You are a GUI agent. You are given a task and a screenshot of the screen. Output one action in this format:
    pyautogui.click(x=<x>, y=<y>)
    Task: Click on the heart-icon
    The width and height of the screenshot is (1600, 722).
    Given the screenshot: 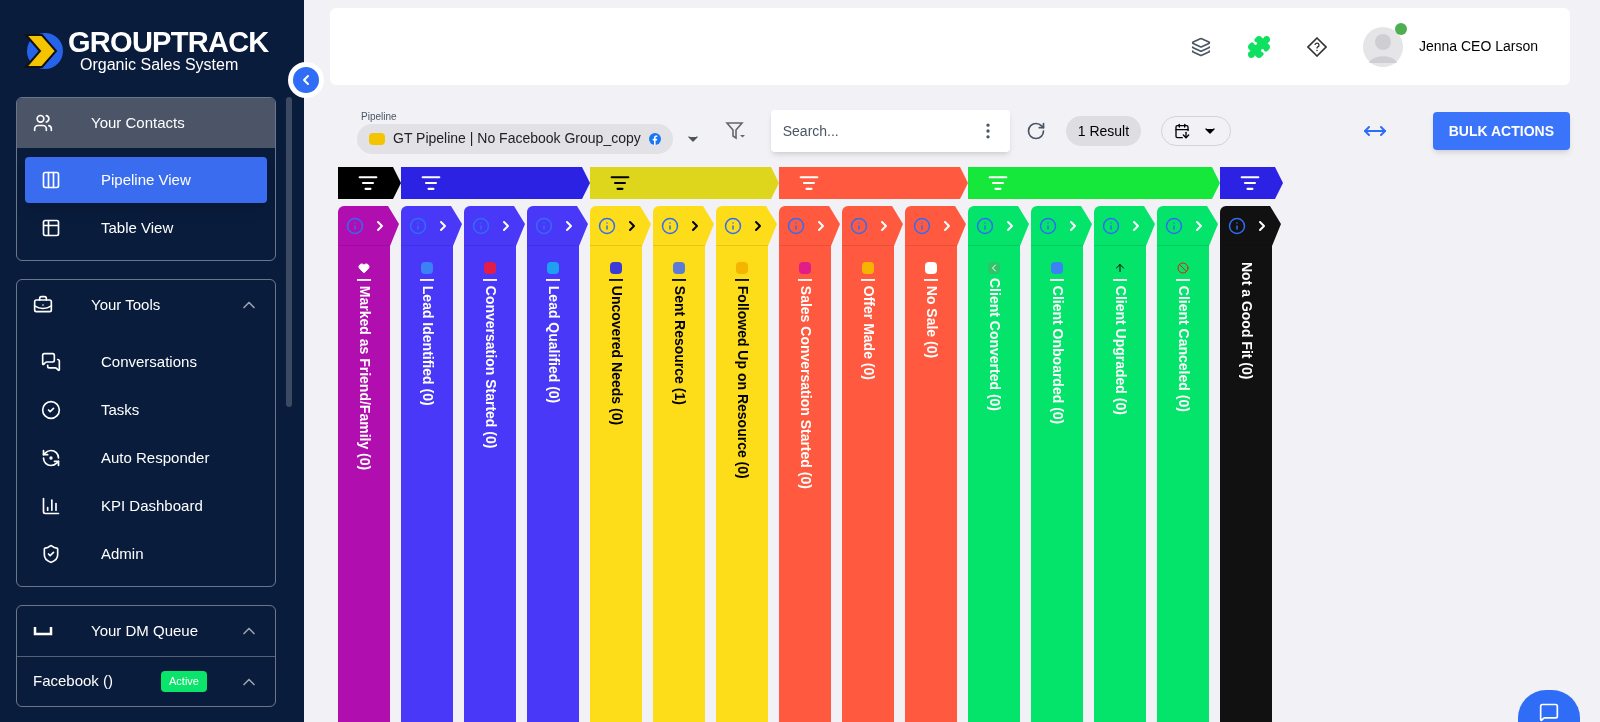 What is the action you would take?
    pyautogui.click(x=364, y=268)
    